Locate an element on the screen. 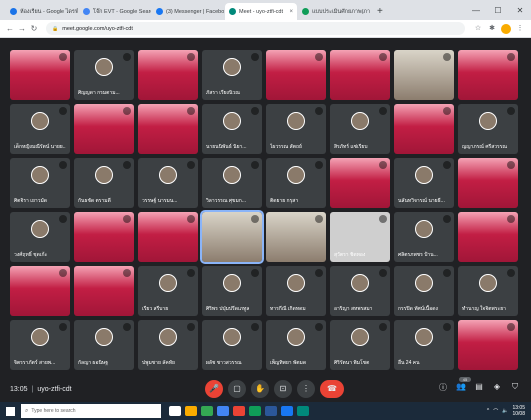 This screenshot has height=420, width=531. participant-tile: วงศ์ฤทธิ์ ชุดเก้ะ is located at coordinates (40, 237).